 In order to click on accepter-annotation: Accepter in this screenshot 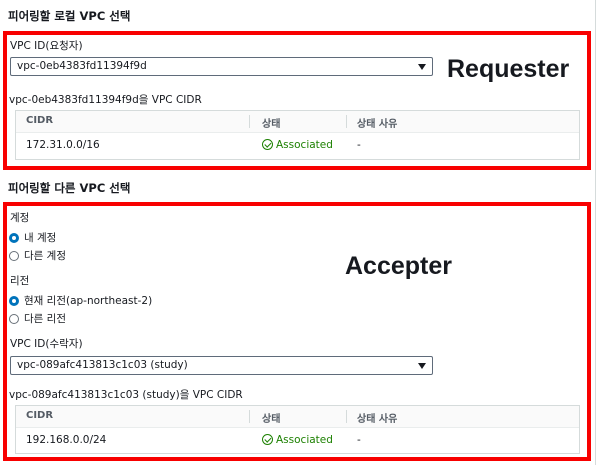, I will do `click(398, 266)`.